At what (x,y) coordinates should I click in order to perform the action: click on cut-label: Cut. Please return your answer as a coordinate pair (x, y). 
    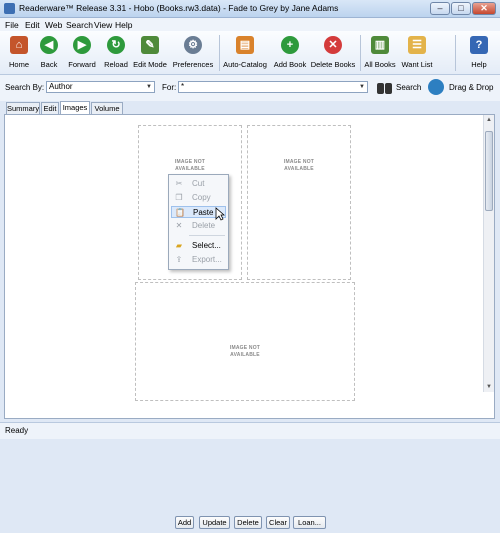
    Looking at the image, I should click on (198, 183).